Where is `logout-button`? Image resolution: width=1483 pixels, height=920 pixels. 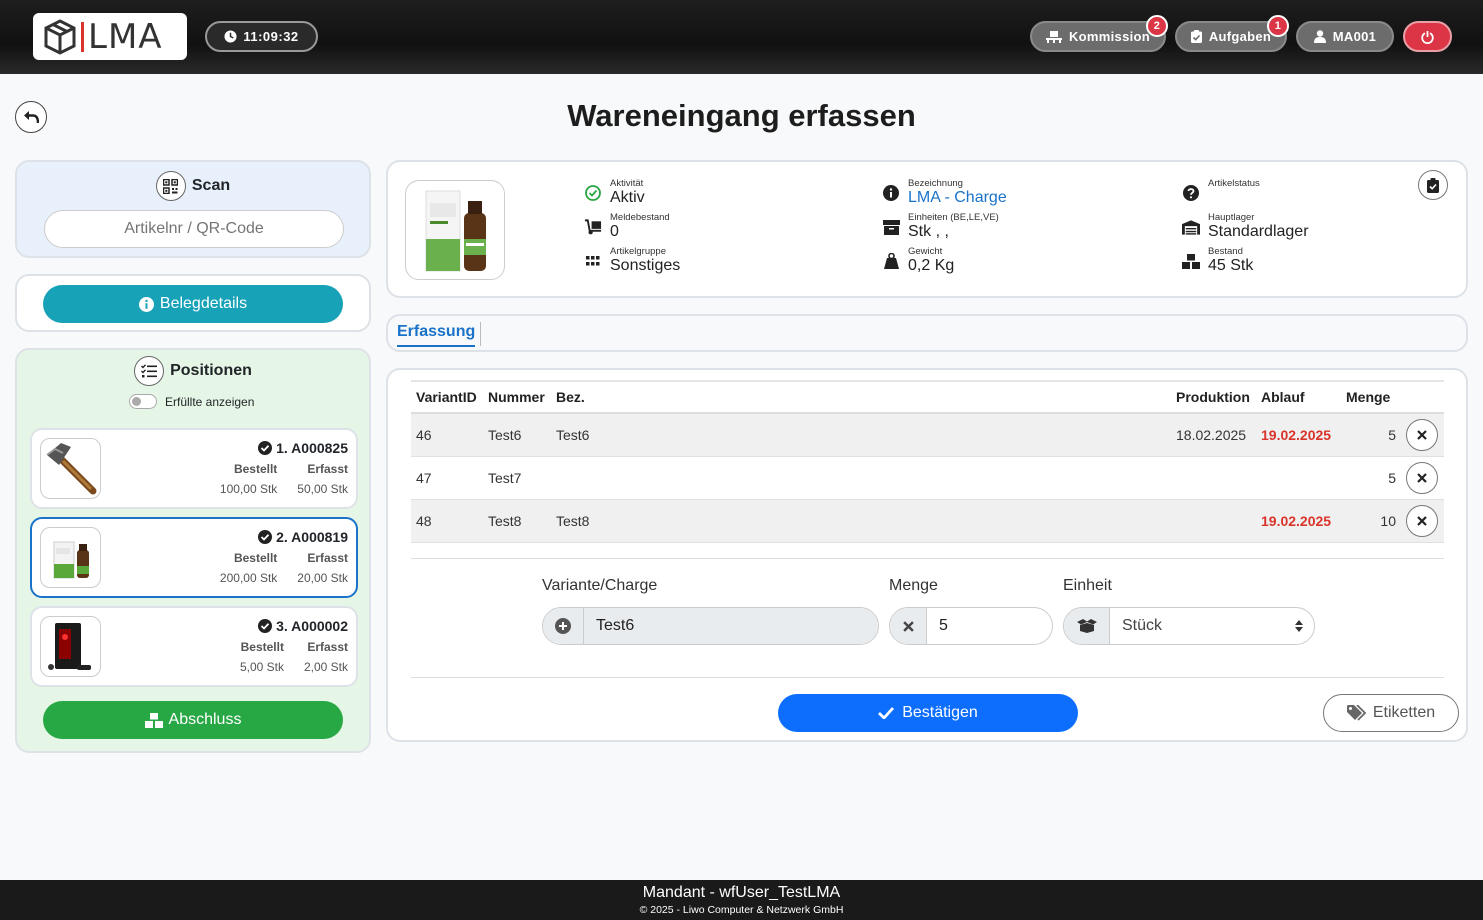
logout-button is located at coordinates (1427, 36).